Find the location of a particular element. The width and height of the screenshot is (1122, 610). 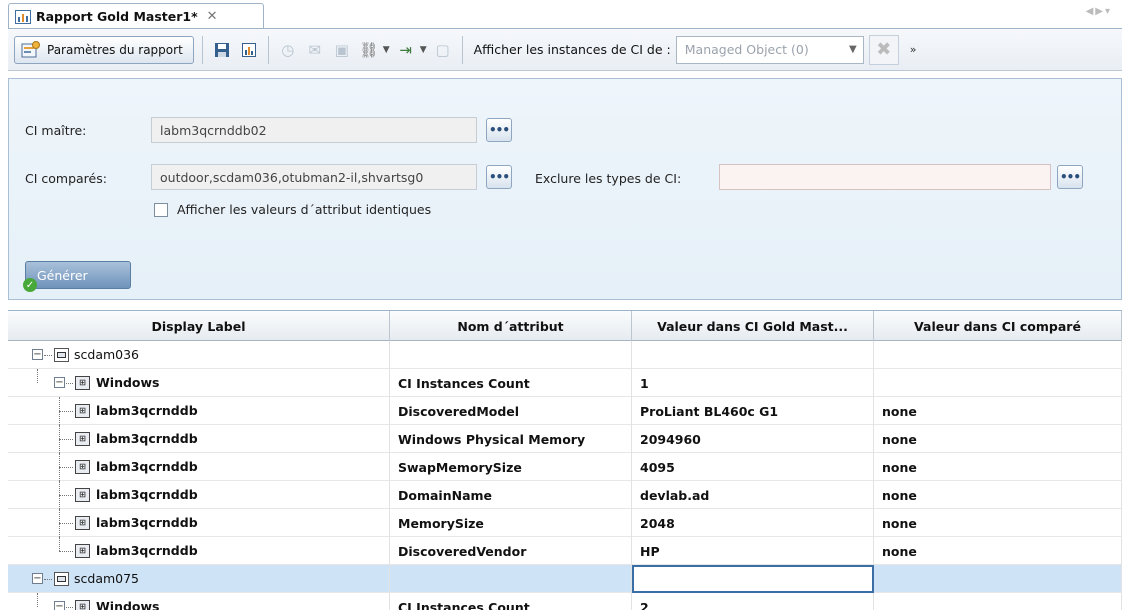

exclude-ci-types-label: Exclure les types de CI: is located at coordinates (608, 178).